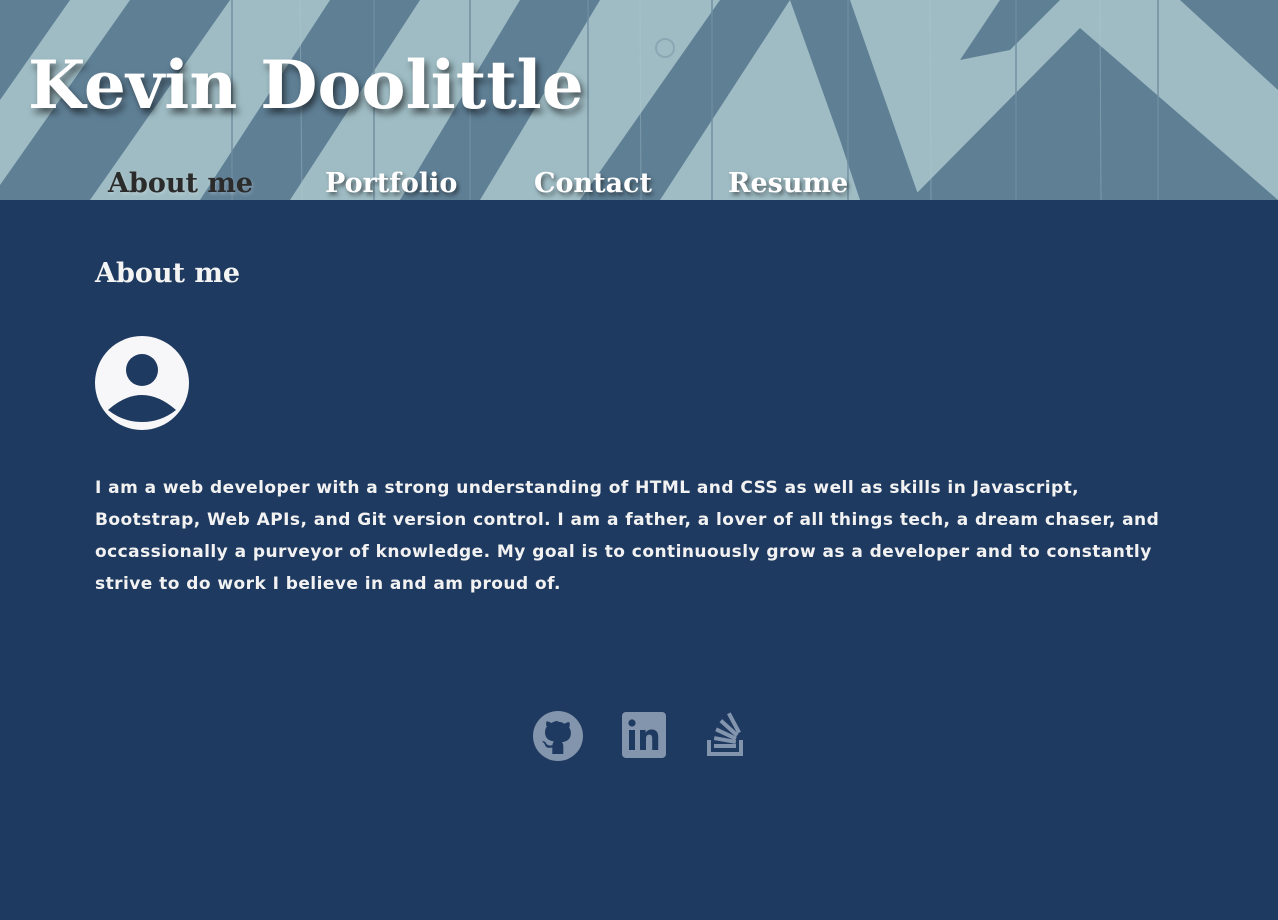 The image size is (1278, 920). What do you see at coordinates (142, 383) in the screenshot?
I see `user-circle-icon` at bounding box center [142, 383].